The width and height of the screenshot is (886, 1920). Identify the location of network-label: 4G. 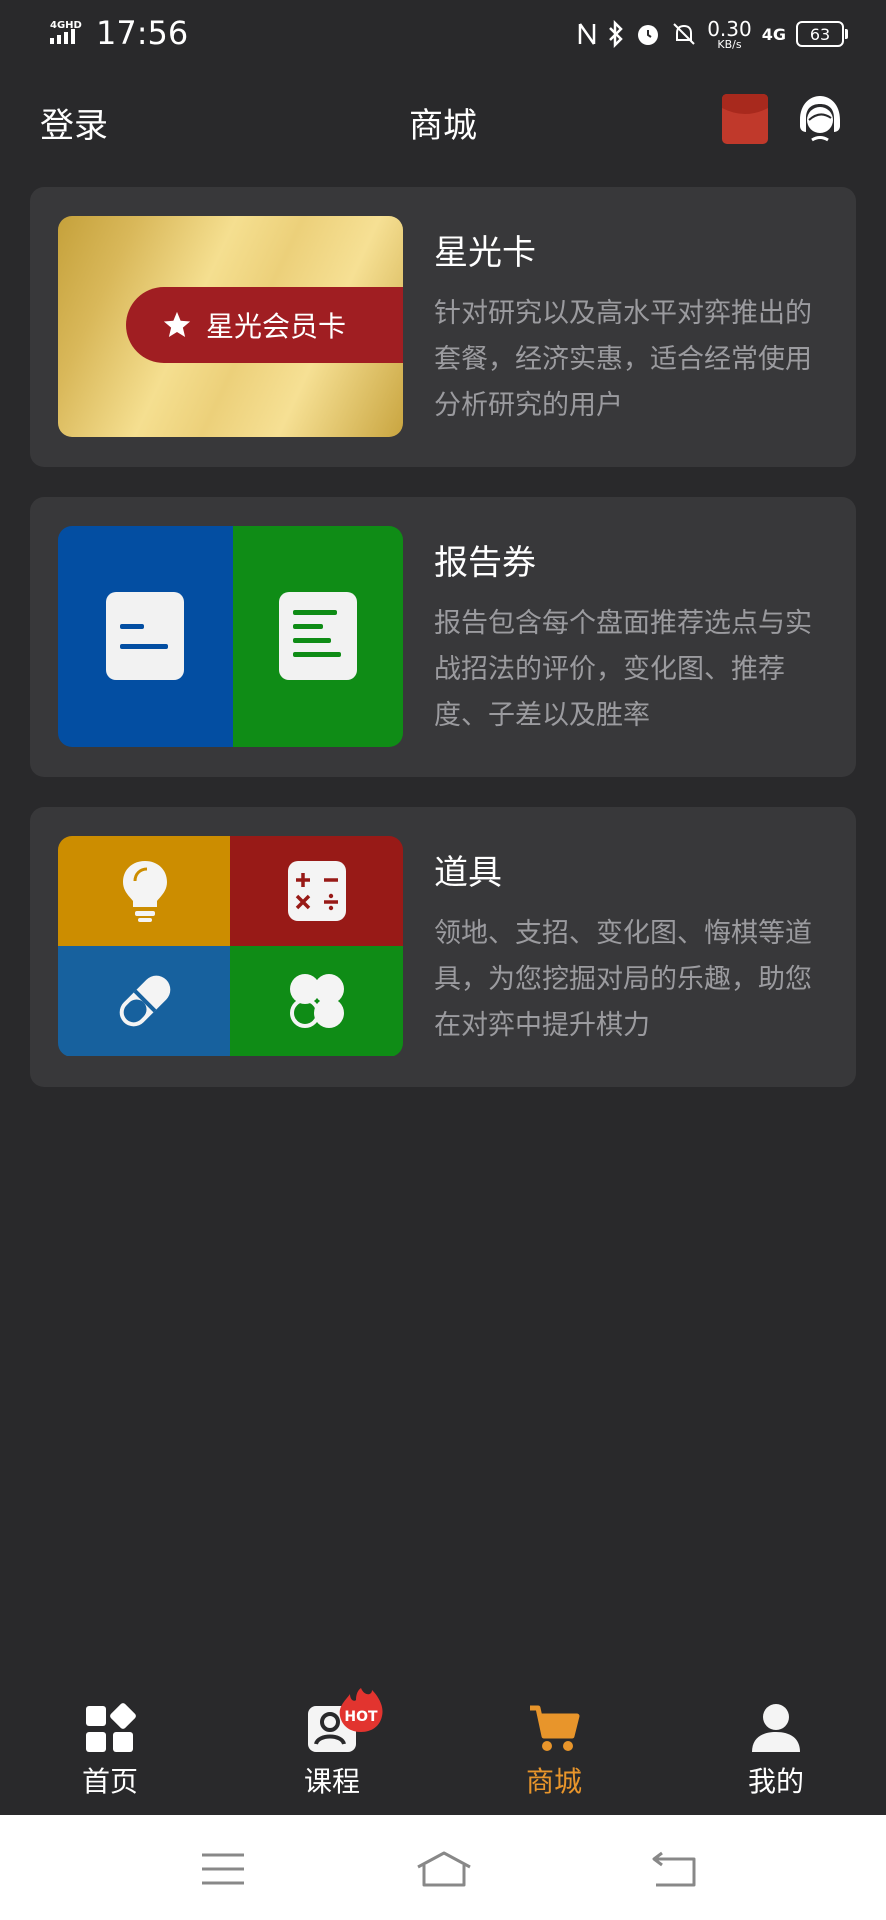
(773, 34).